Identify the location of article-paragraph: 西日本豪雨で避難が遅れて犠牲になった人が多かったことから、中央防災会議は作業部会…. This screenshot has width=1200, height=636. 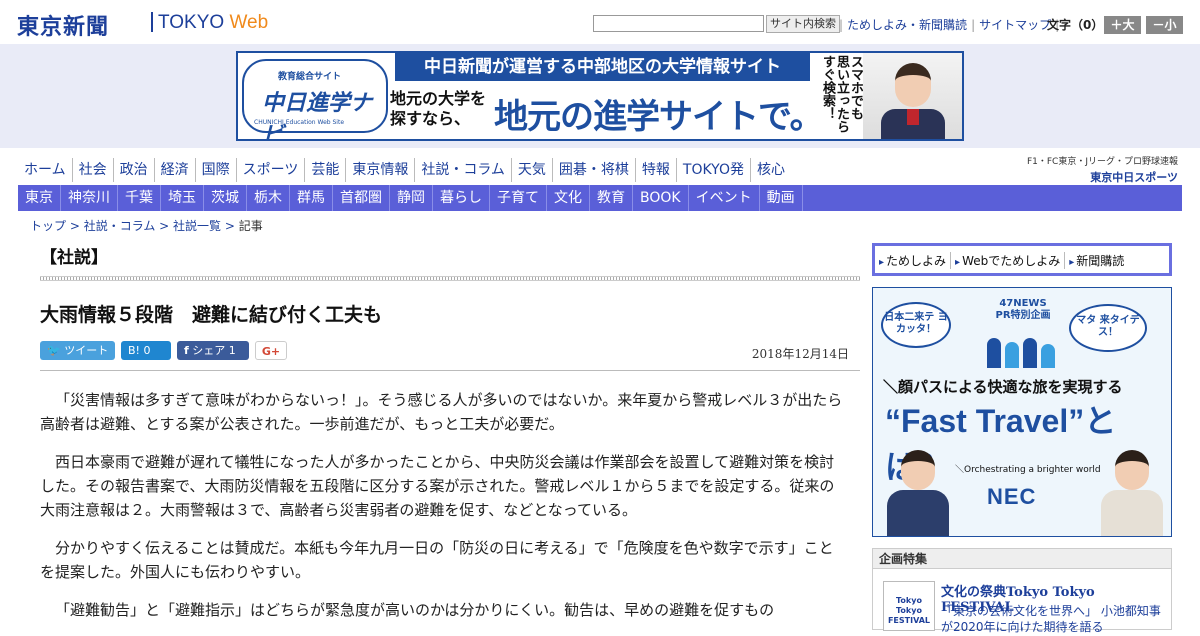
(437, 486).